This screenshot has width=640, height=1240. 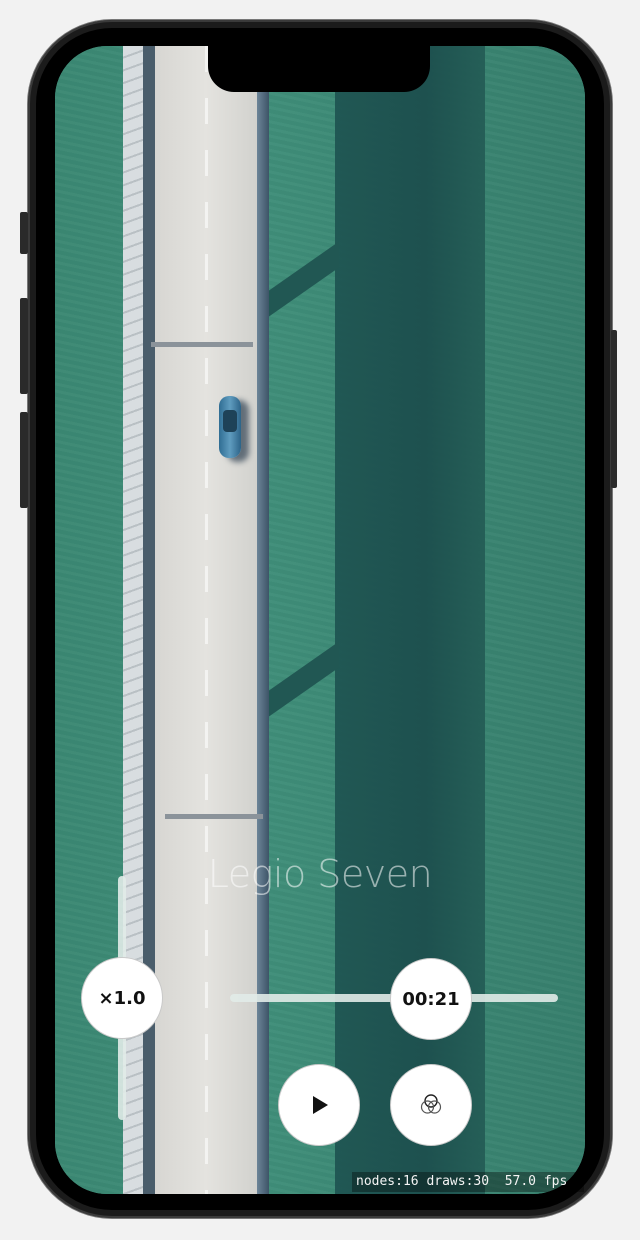 What do you see at coordinates (24, 460) in the screenshot?
I see `volume-down-button` at bounding box center [24, 460].